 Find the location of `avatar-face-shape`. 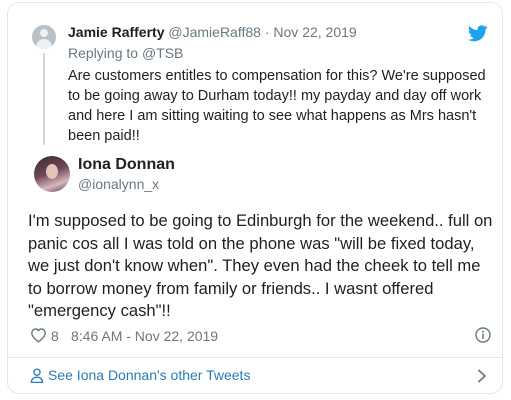

avatar-face-shape is located at coordinates (52, 171).